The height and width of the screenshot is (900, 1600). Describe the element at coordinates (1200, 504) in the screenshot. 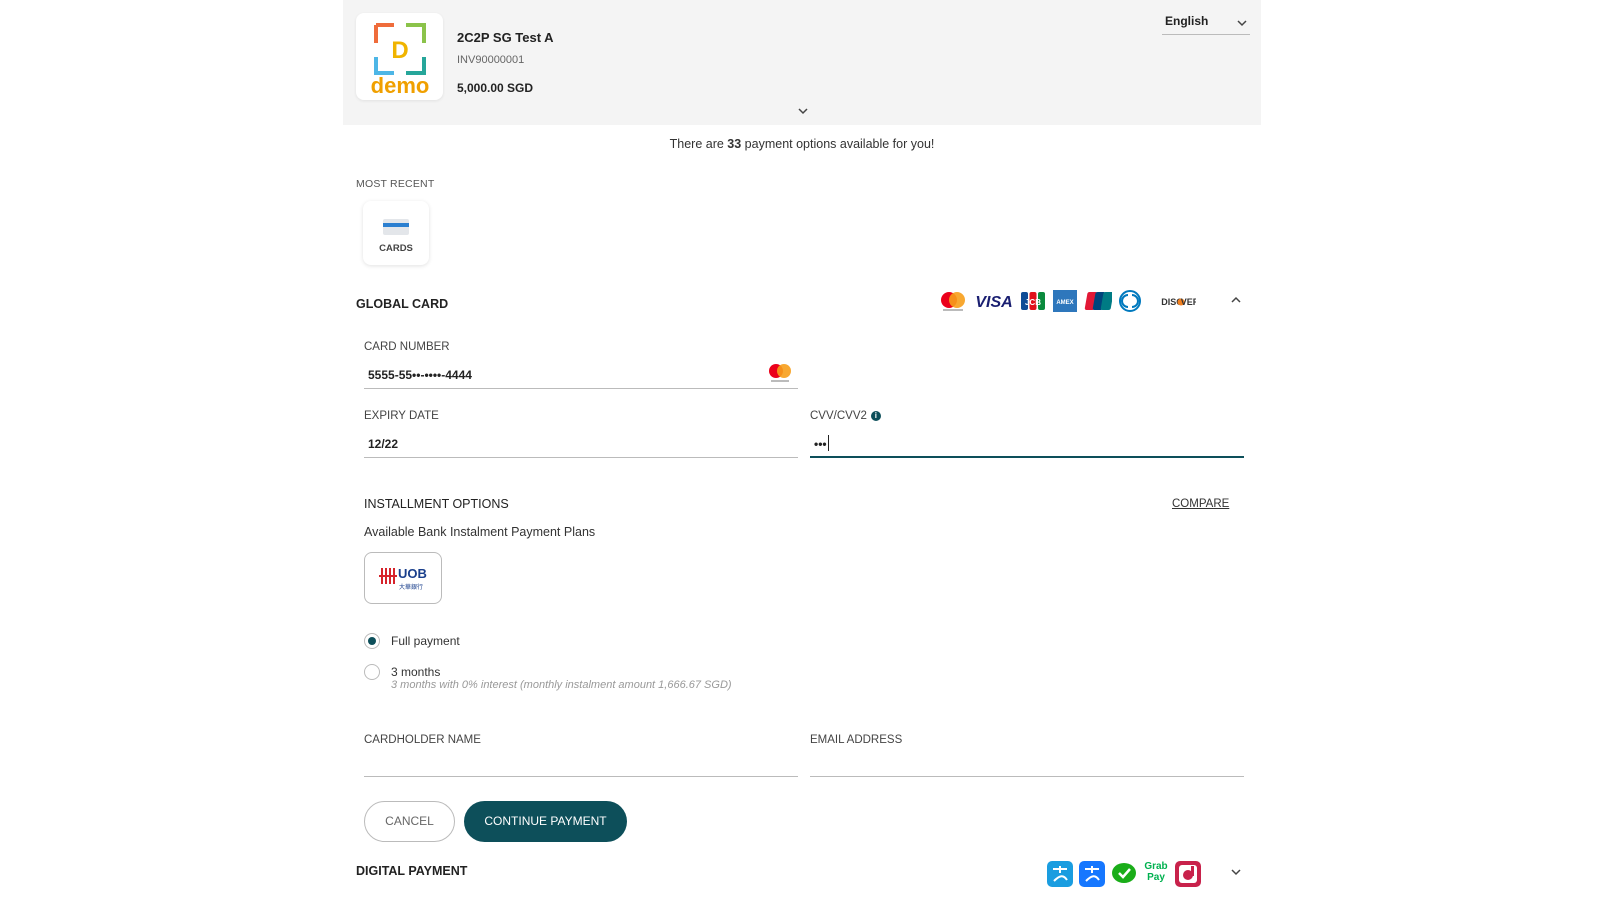

I see `compare-link: COMPARE` at that location.